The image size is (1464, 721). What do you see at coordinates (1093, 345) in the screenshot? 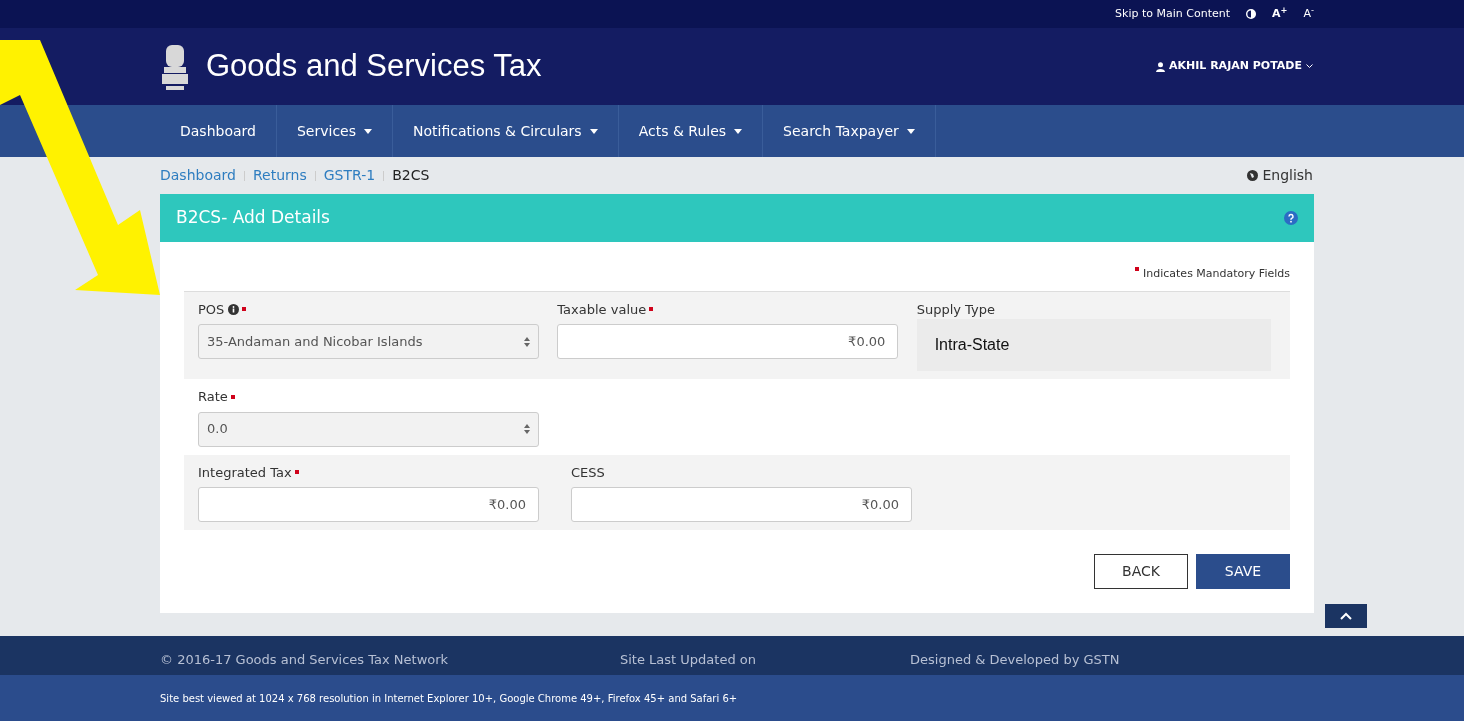
I see `readonly-field: Intra-State` at bounding box center [1093, 345].